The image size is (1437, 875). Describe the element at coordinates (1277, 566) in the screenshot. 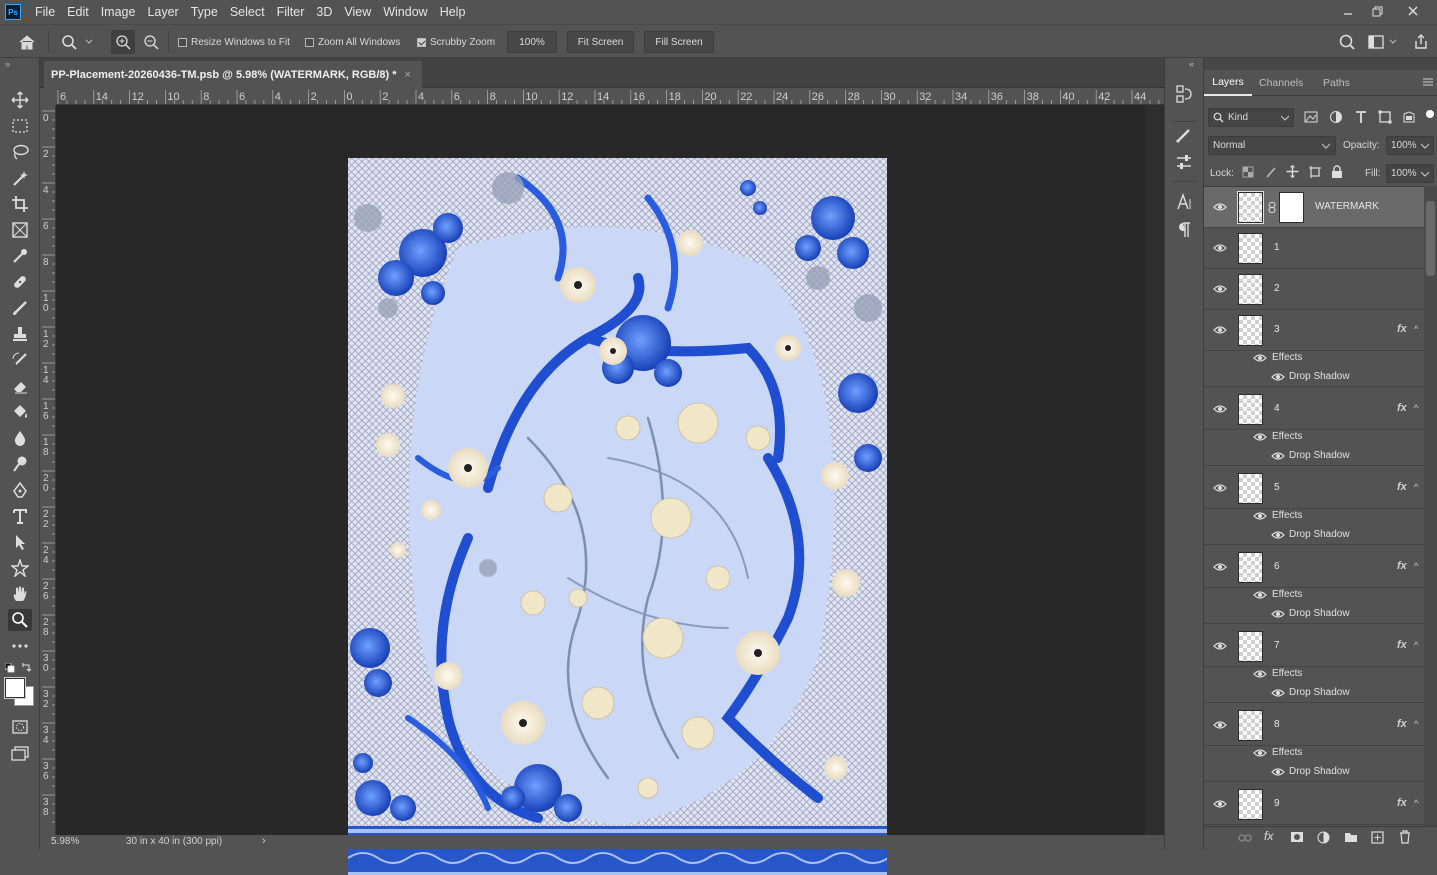

I see `layer-name: 6` at that location.